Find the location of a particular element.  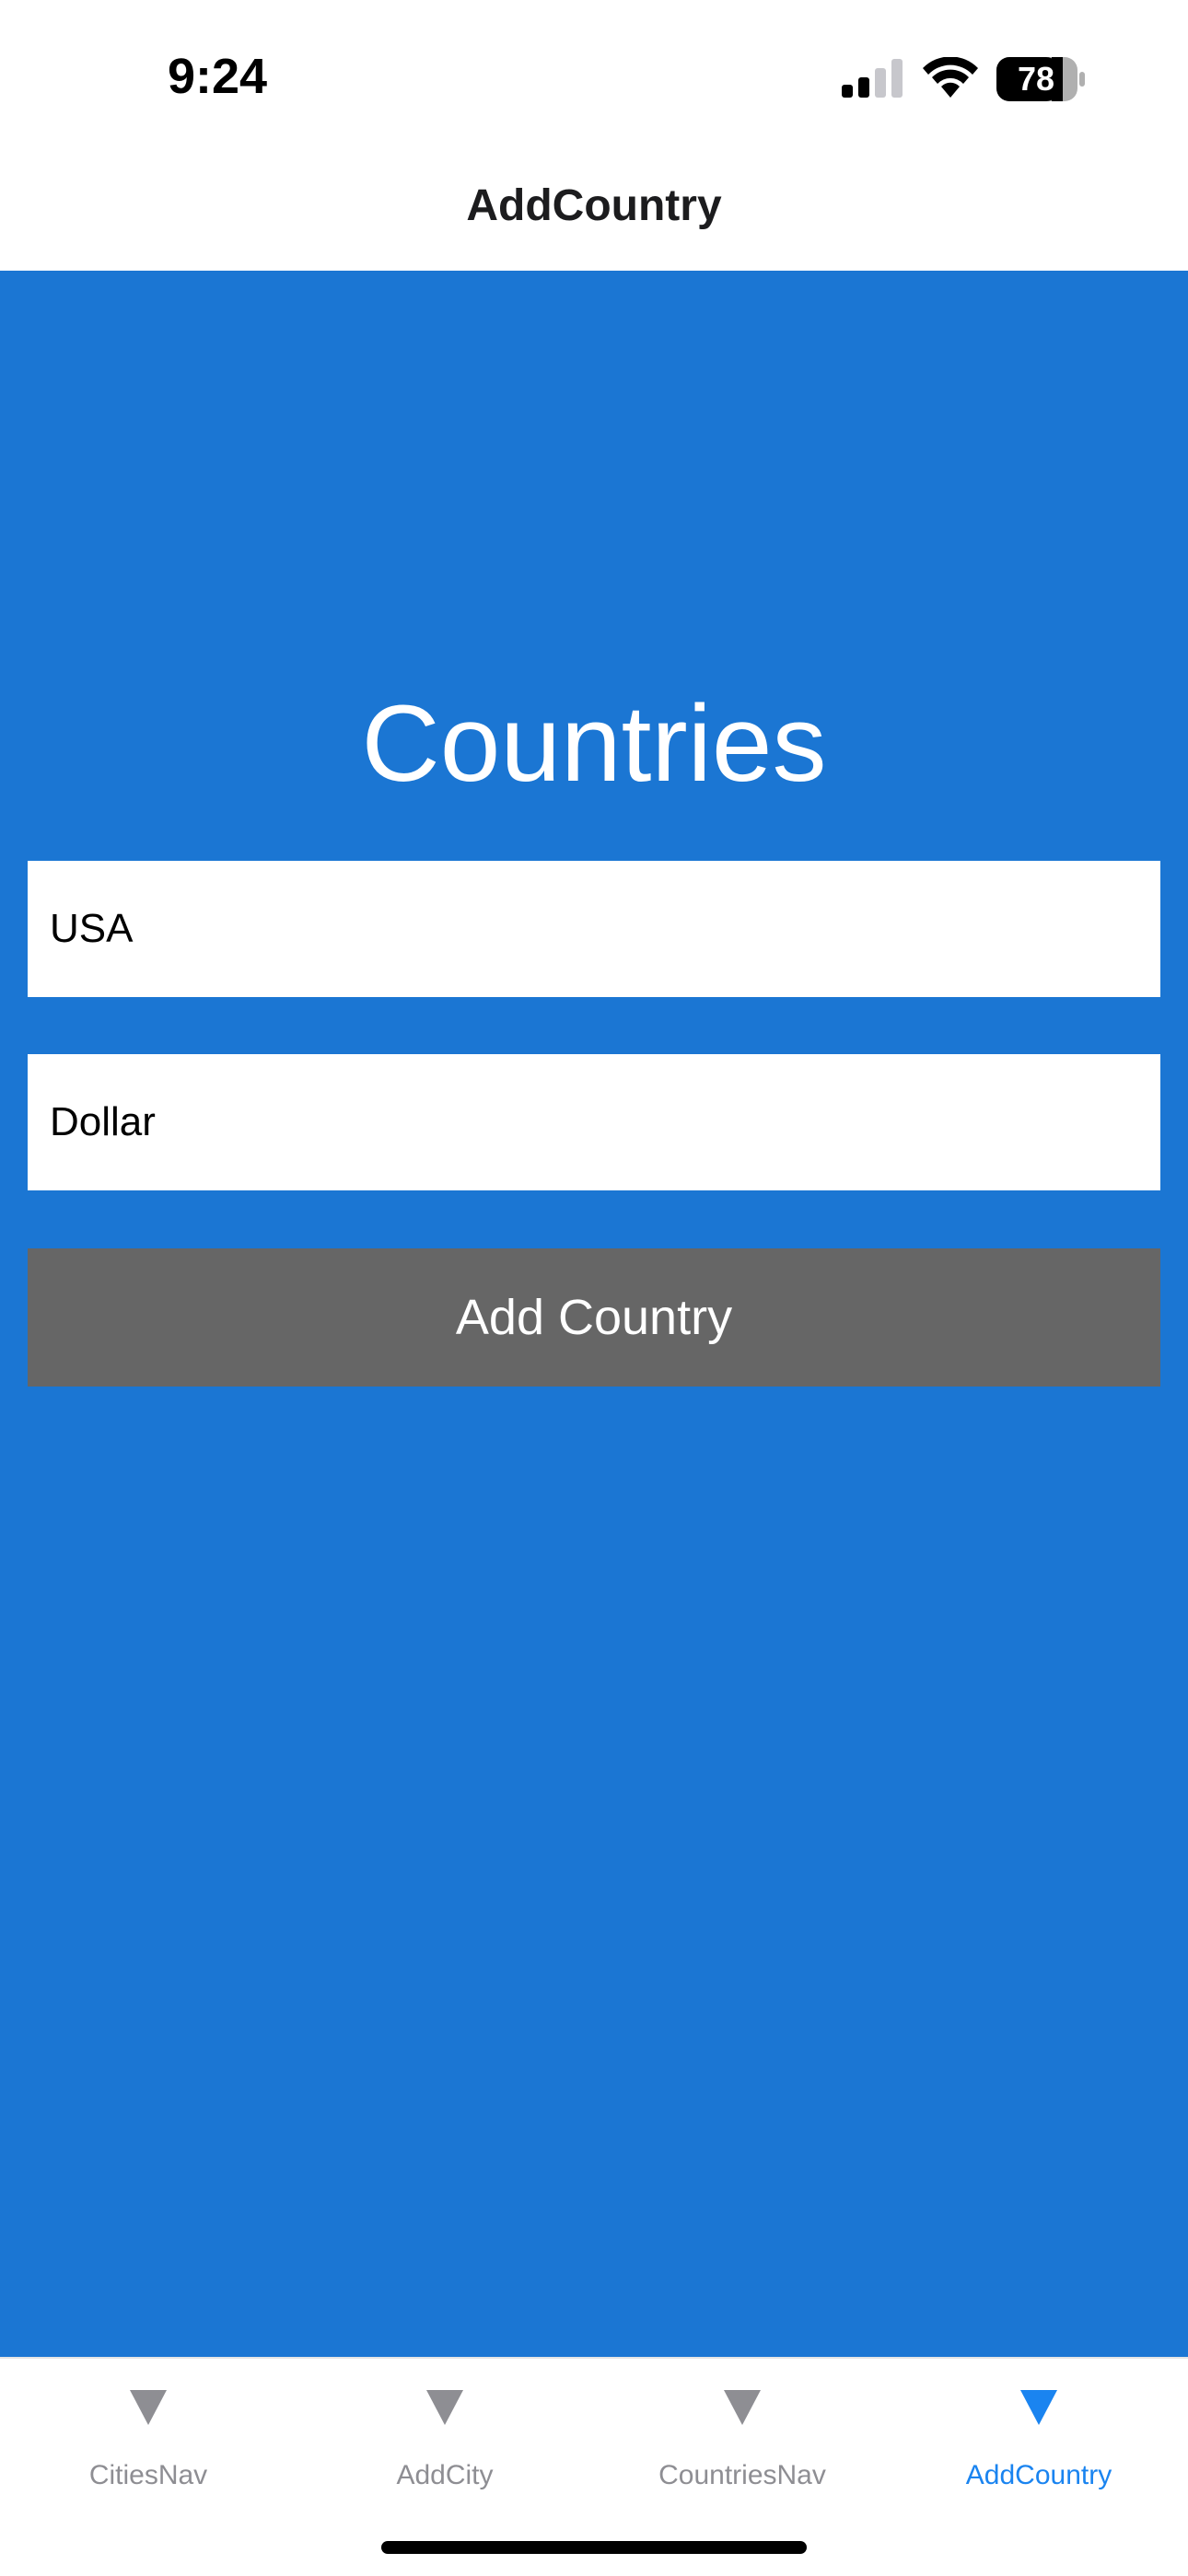

tab-label: AddCountry is located at coordinates (1038, 2475).